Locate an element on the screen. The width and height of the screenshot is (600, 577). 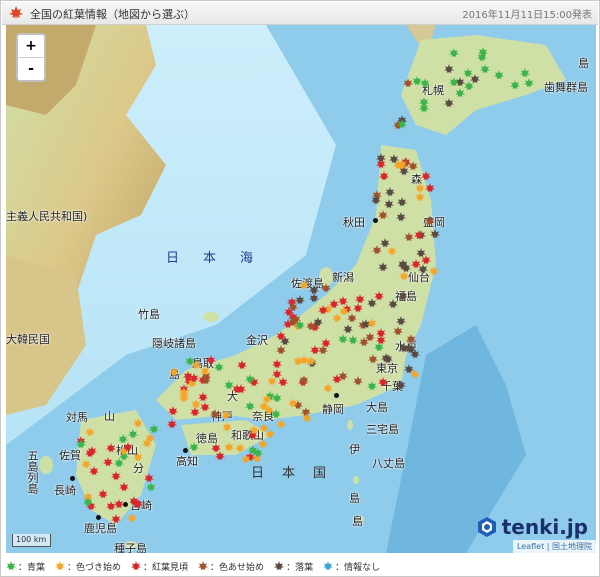
zoom-out-button: - is located at coordinates (31, 68).